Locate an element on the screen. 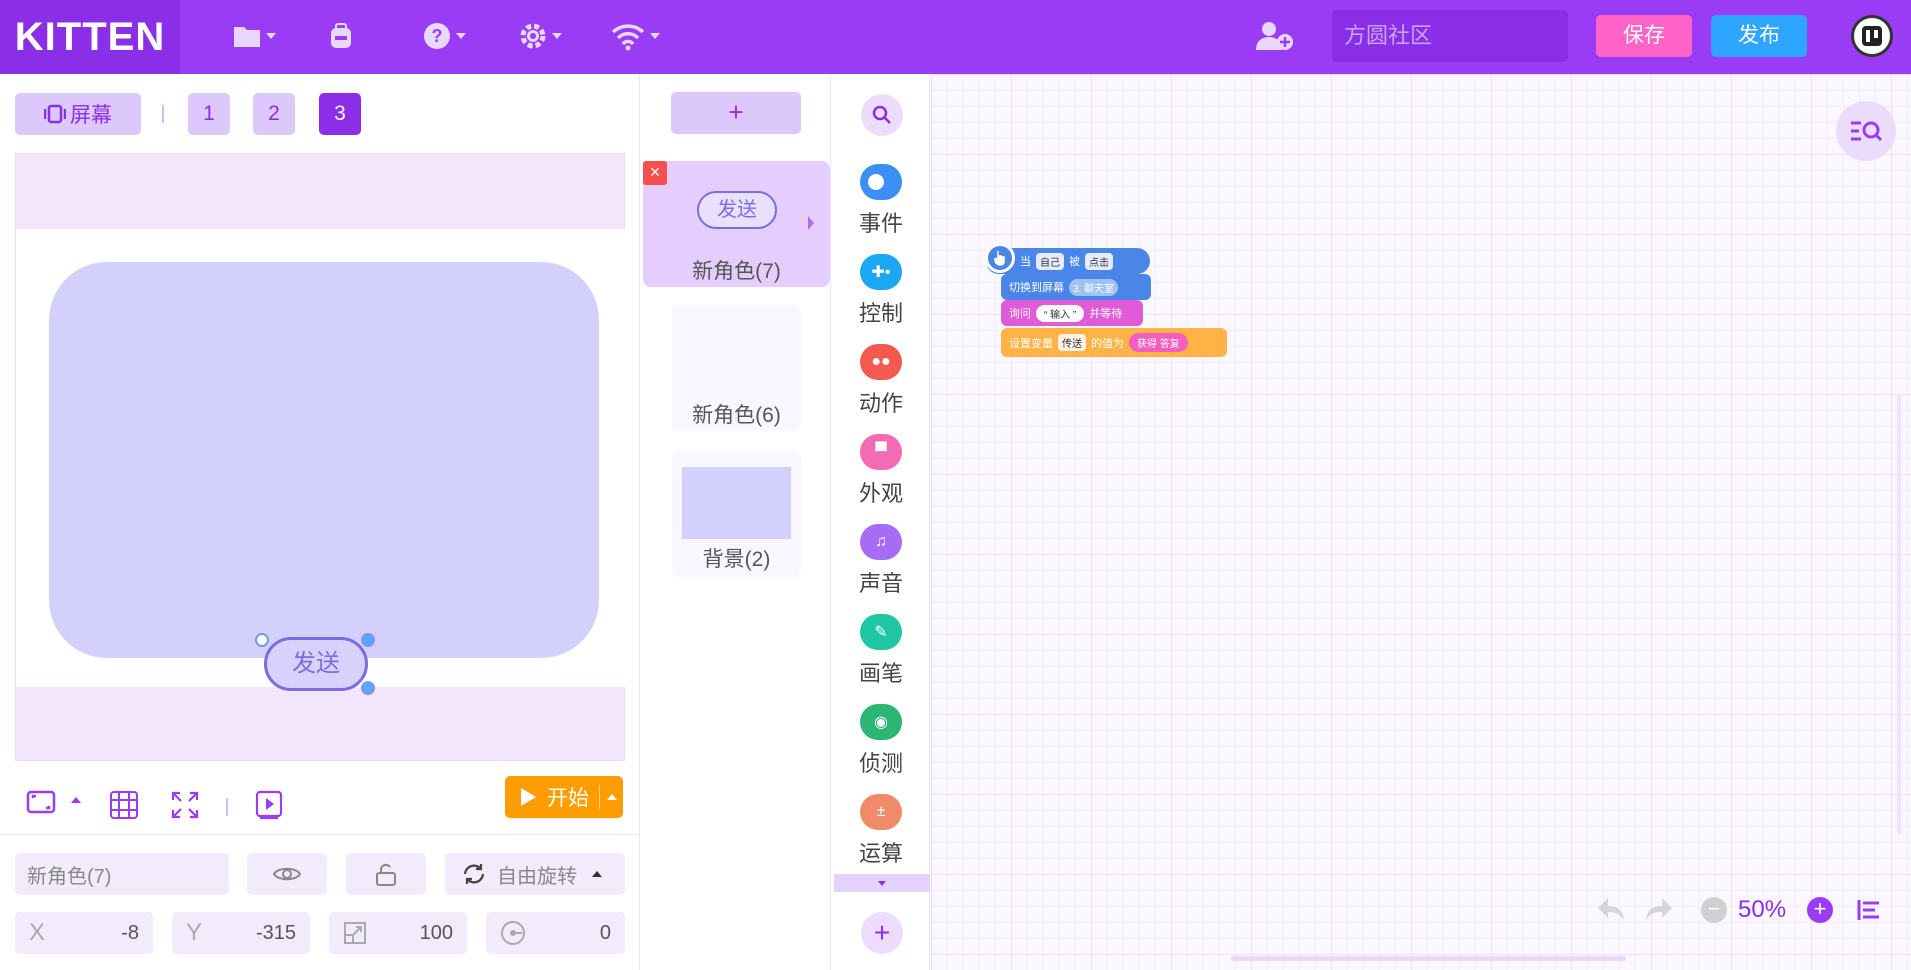  wifi-icon is located at coordinates (628, 37).